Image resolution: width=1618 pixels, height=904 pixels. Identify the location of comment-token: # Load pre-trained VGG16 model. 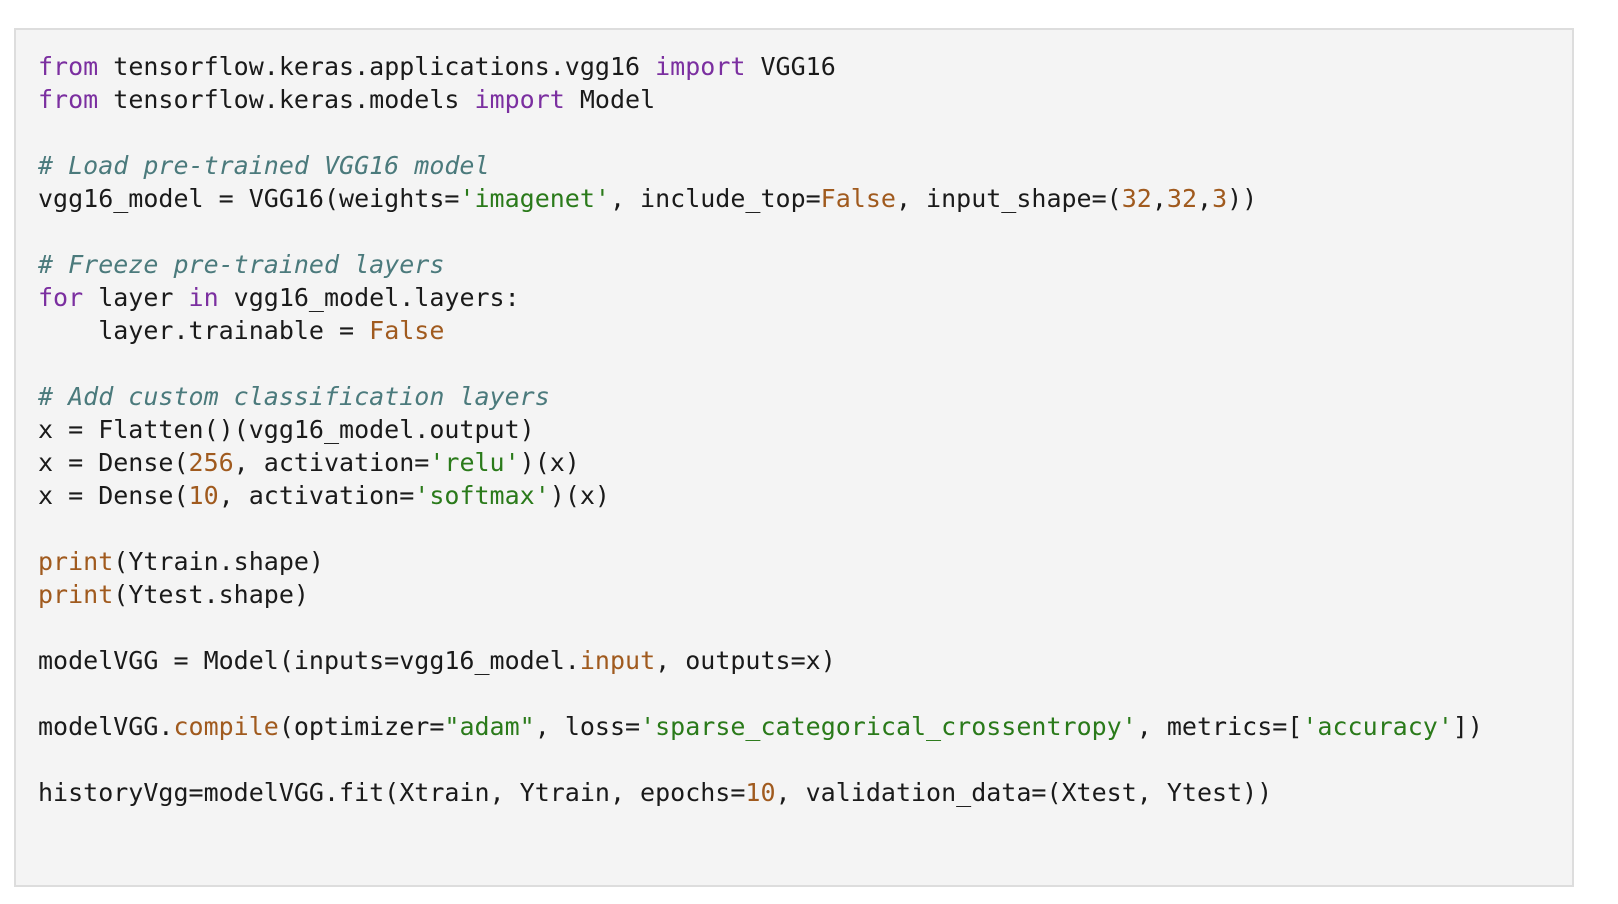
(264, 165).